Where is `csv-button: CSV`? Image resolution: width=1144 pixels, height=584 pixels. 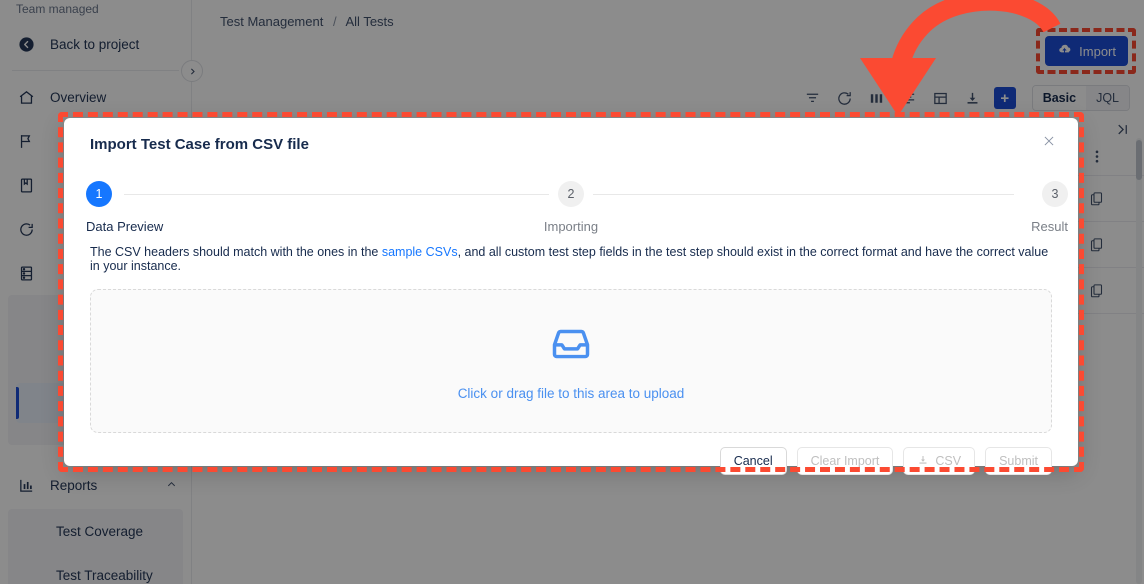 csv-button: CSV is located at coordinates (939, 461).